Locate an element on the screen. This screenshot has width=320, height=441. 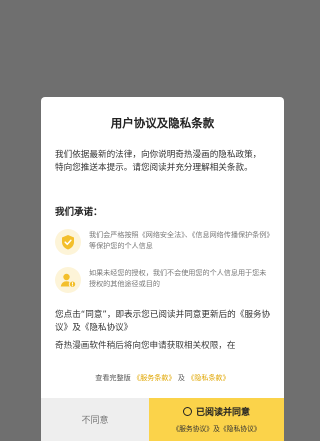
scroll-fade is located at coordinates (162, 355).